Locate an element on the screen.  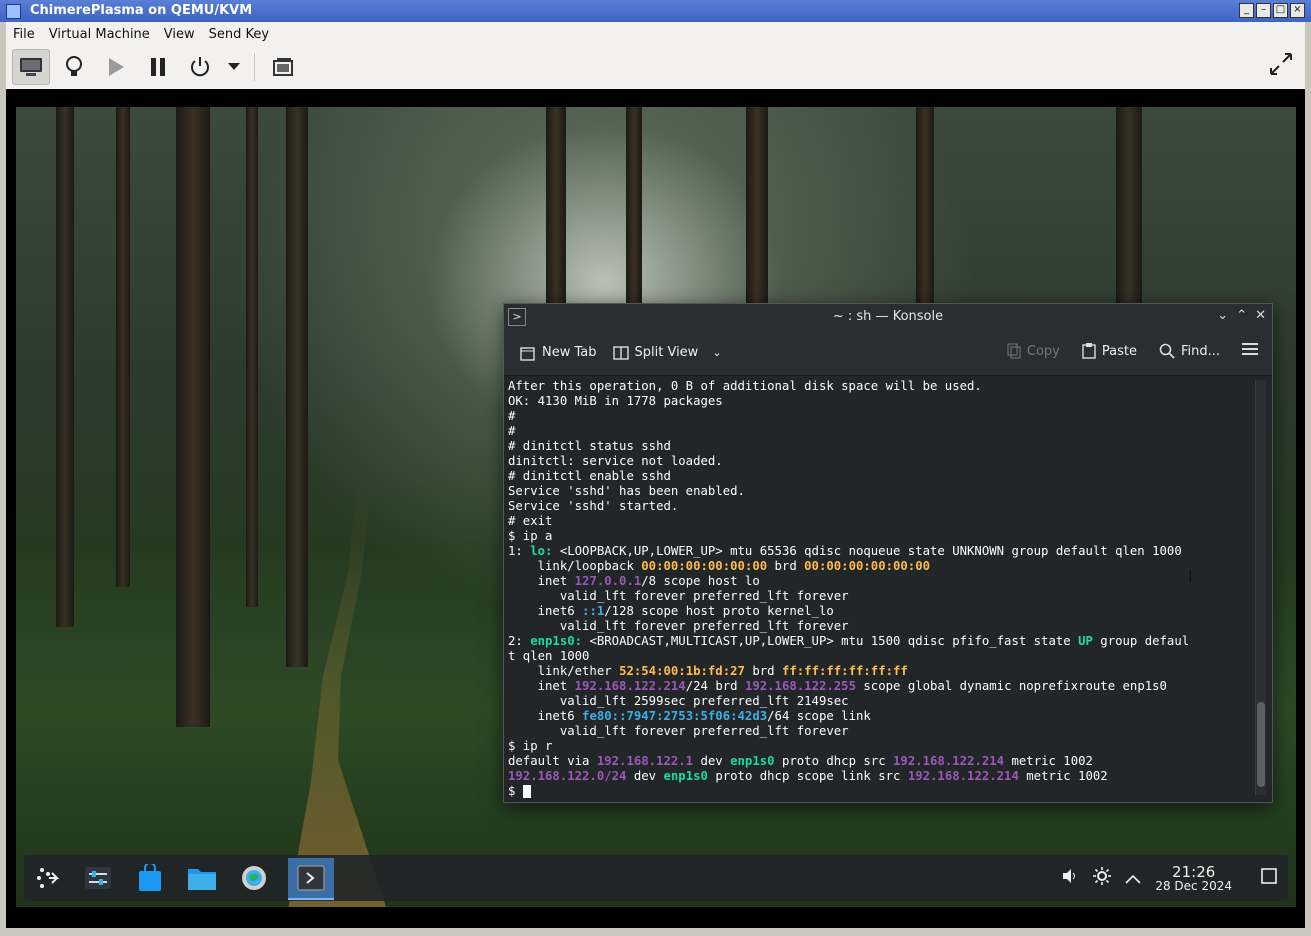
pause-button is located at coordinates (158, 67).